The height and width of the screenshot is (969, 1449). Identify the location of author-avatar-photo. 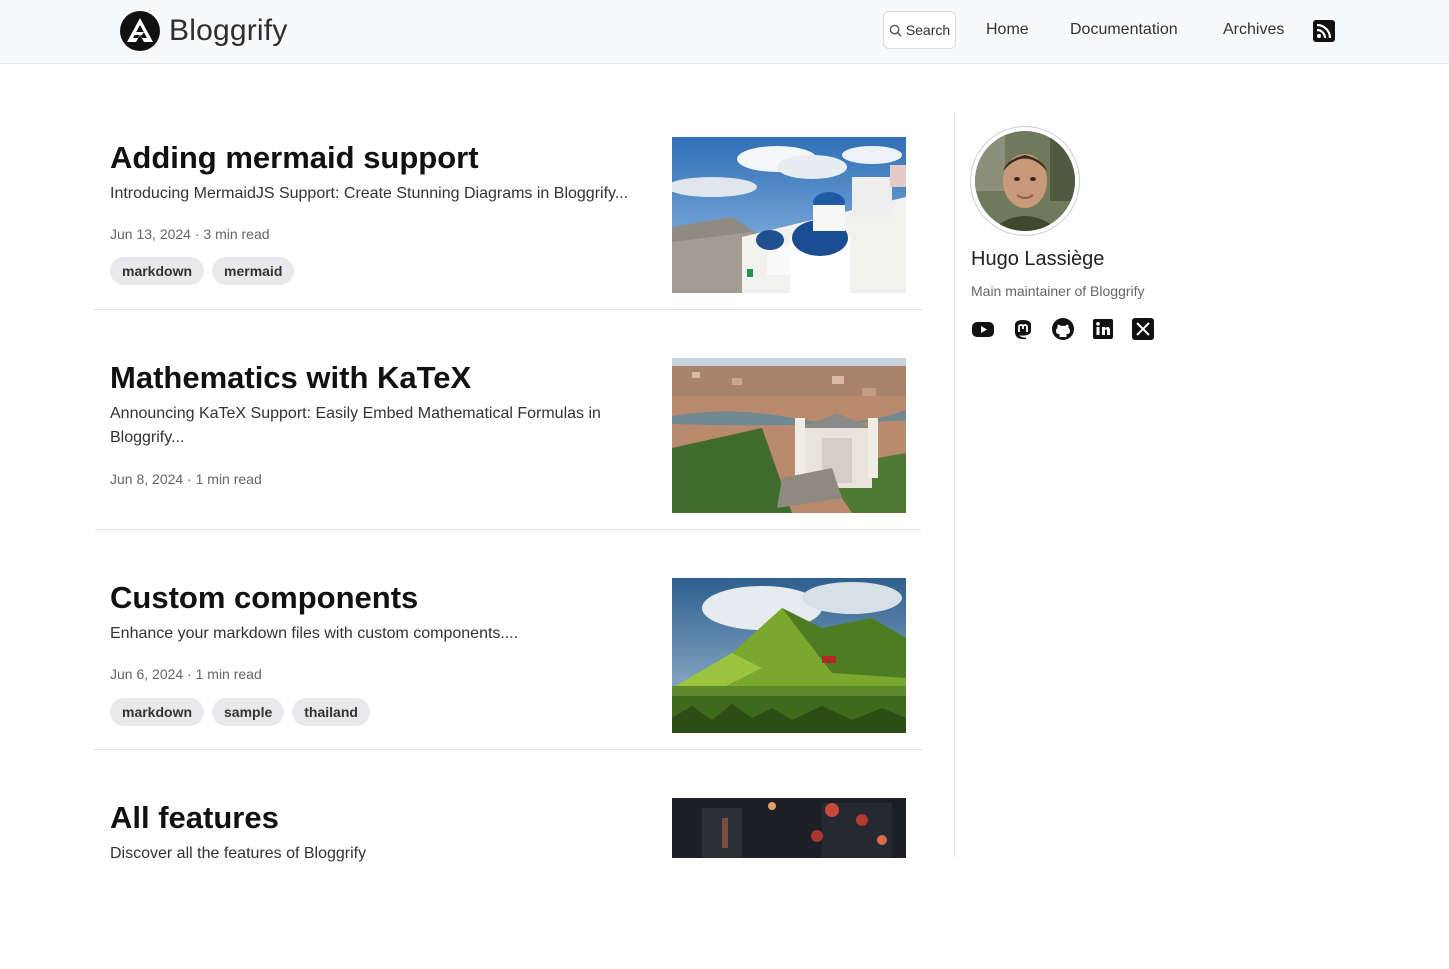
(1025, 181).